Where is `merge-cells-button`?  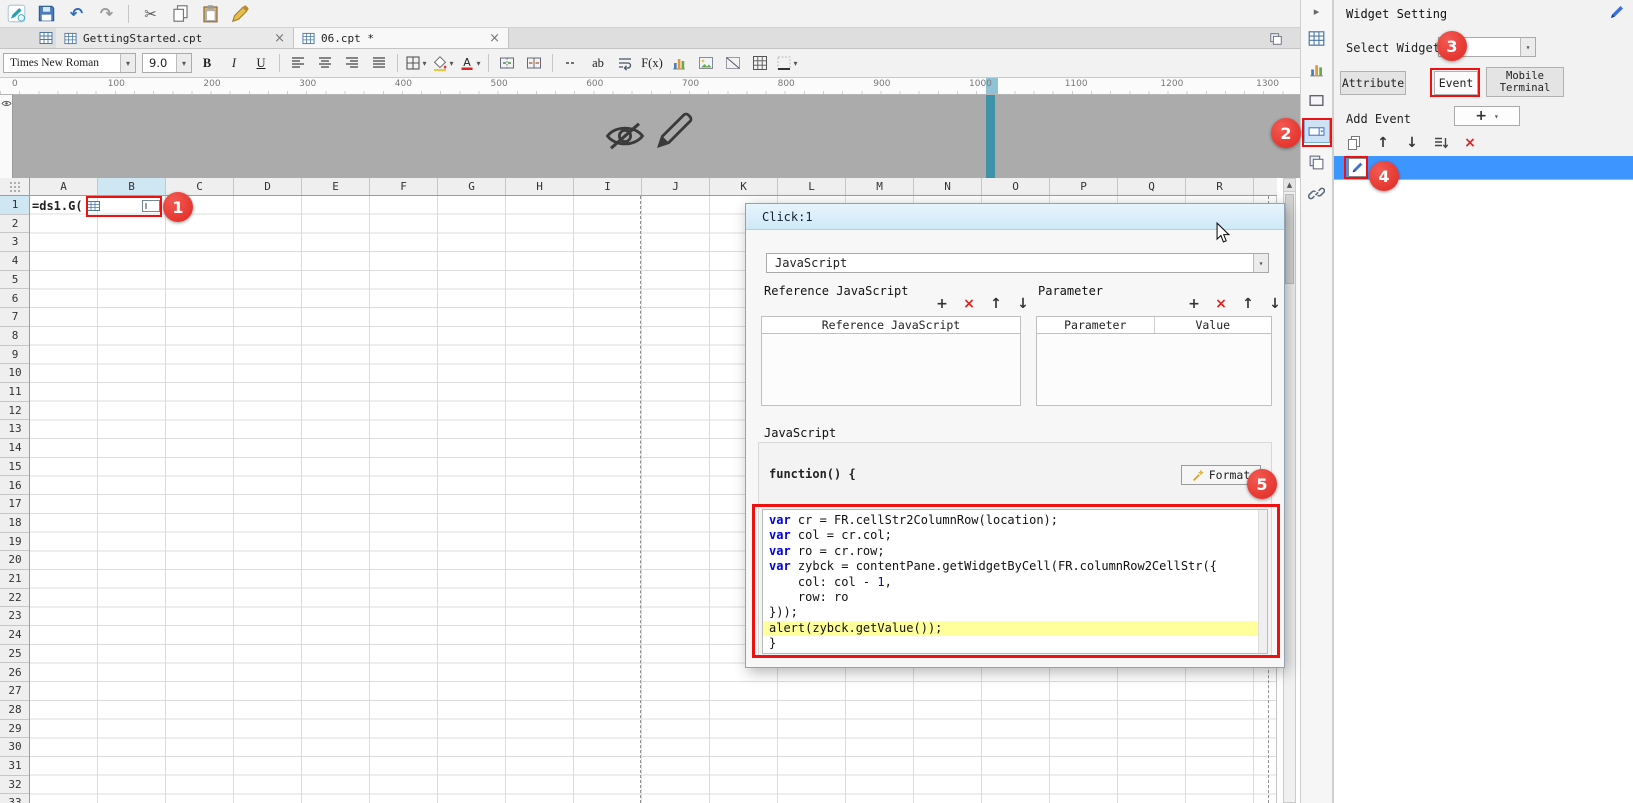
merge-cells-button is located at coordinates (507, 63).